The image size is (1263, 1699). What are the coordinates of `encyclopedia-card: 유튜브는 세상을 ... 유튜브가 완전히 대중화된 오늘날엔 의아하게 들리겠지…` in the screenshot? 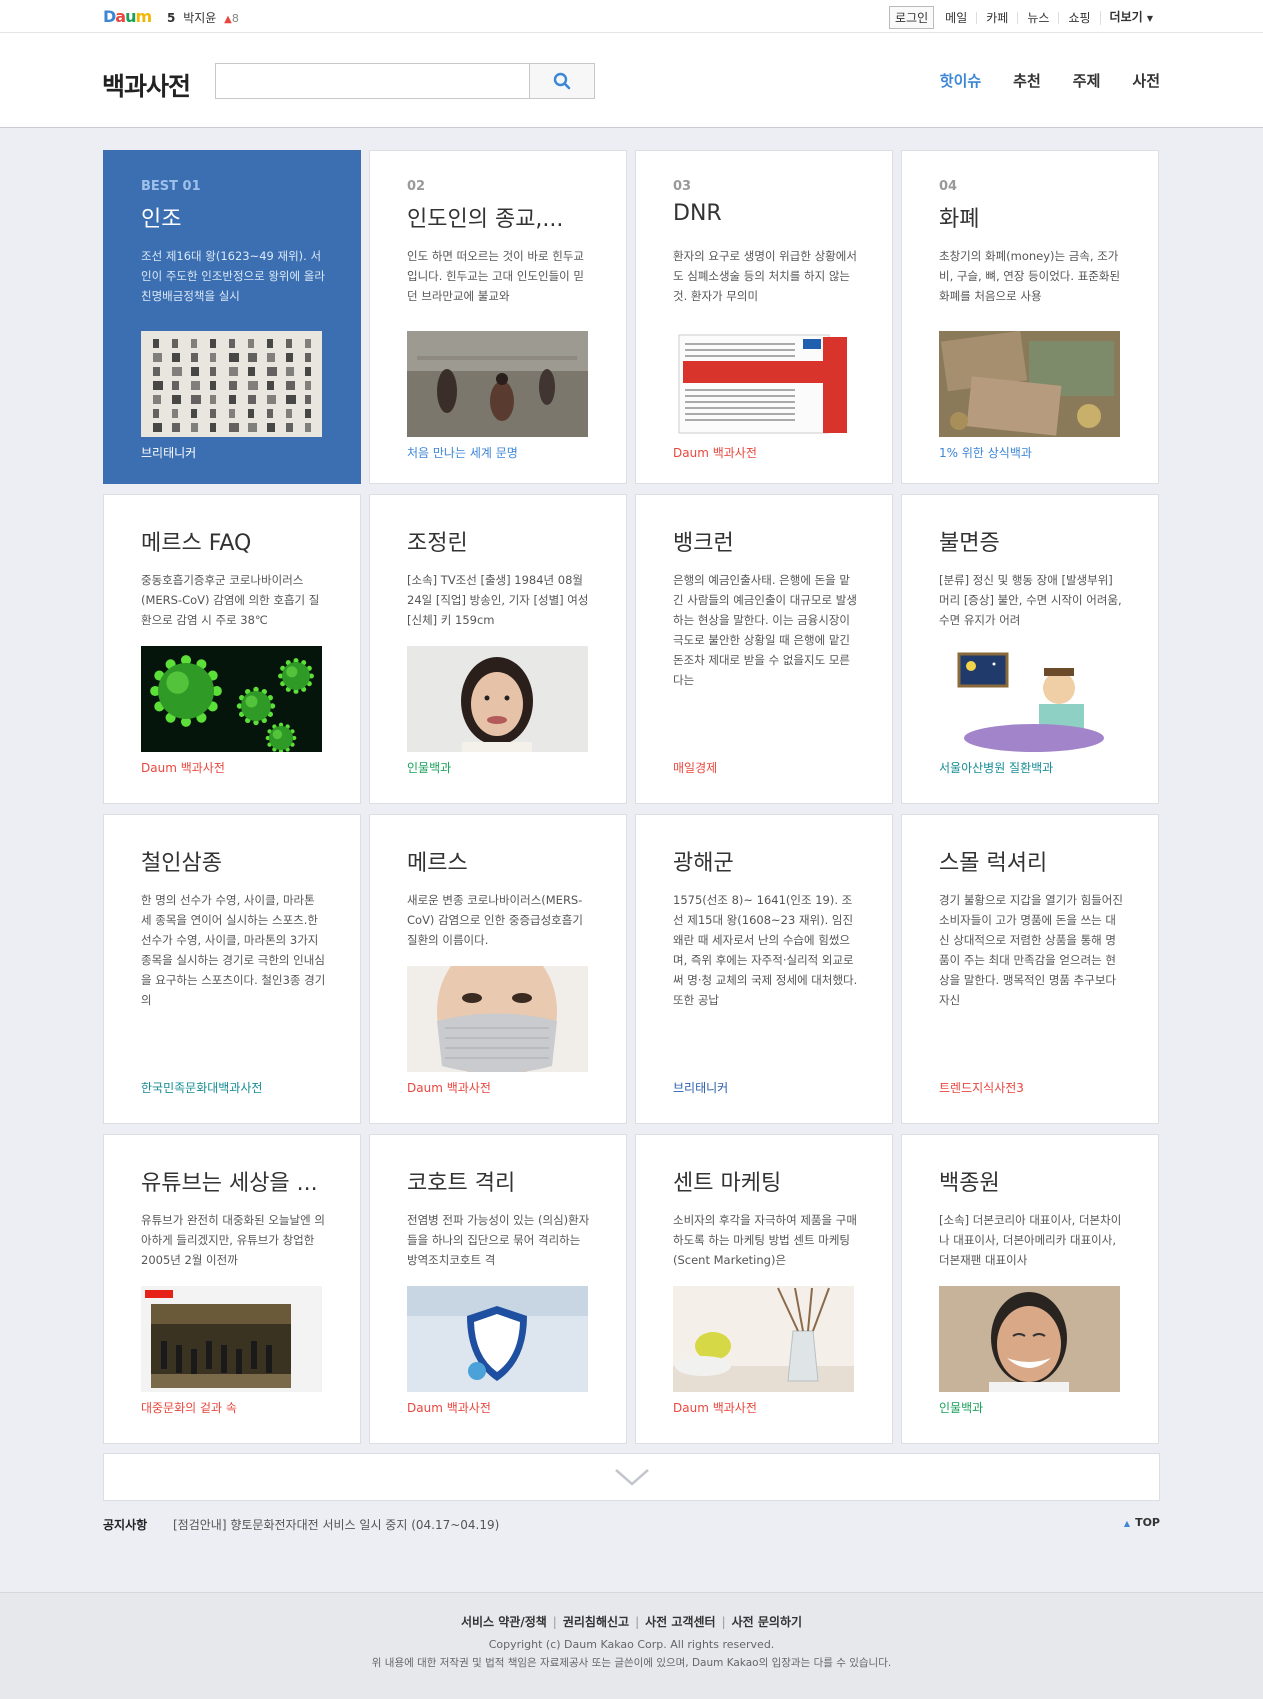 It's located at (232, 1289).